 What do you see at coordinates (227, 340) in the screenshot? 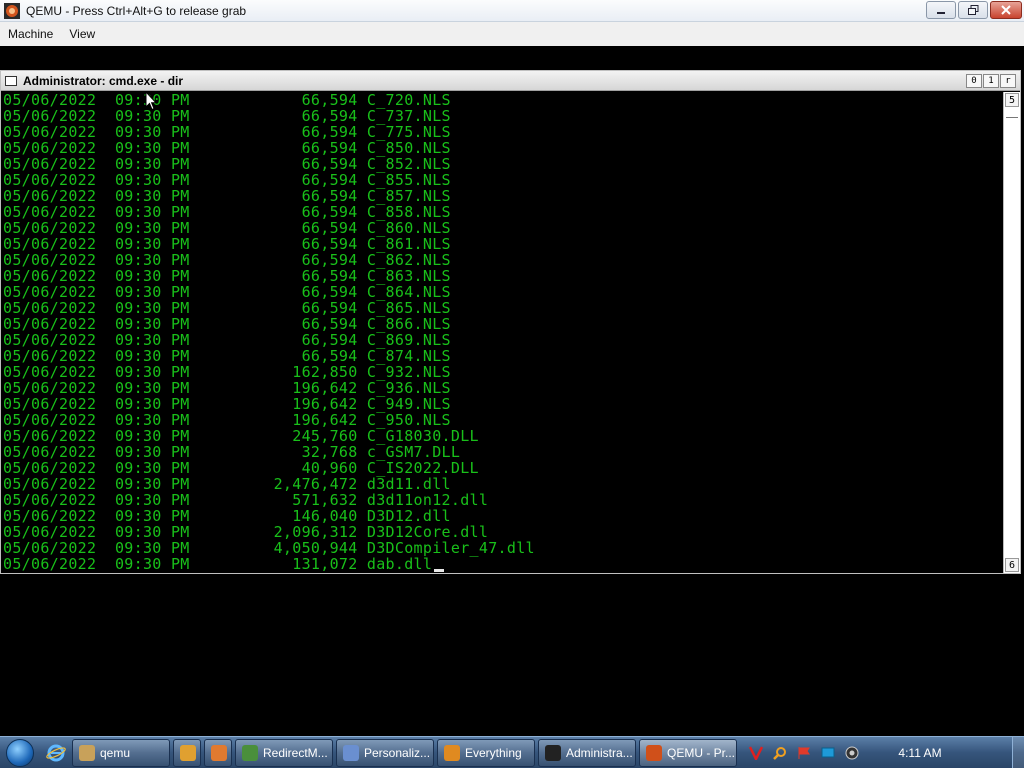
I see `console-line: 05/06/2022 09:30 PM 66,594 C_869.NLS` at bounding box center [227, 340].